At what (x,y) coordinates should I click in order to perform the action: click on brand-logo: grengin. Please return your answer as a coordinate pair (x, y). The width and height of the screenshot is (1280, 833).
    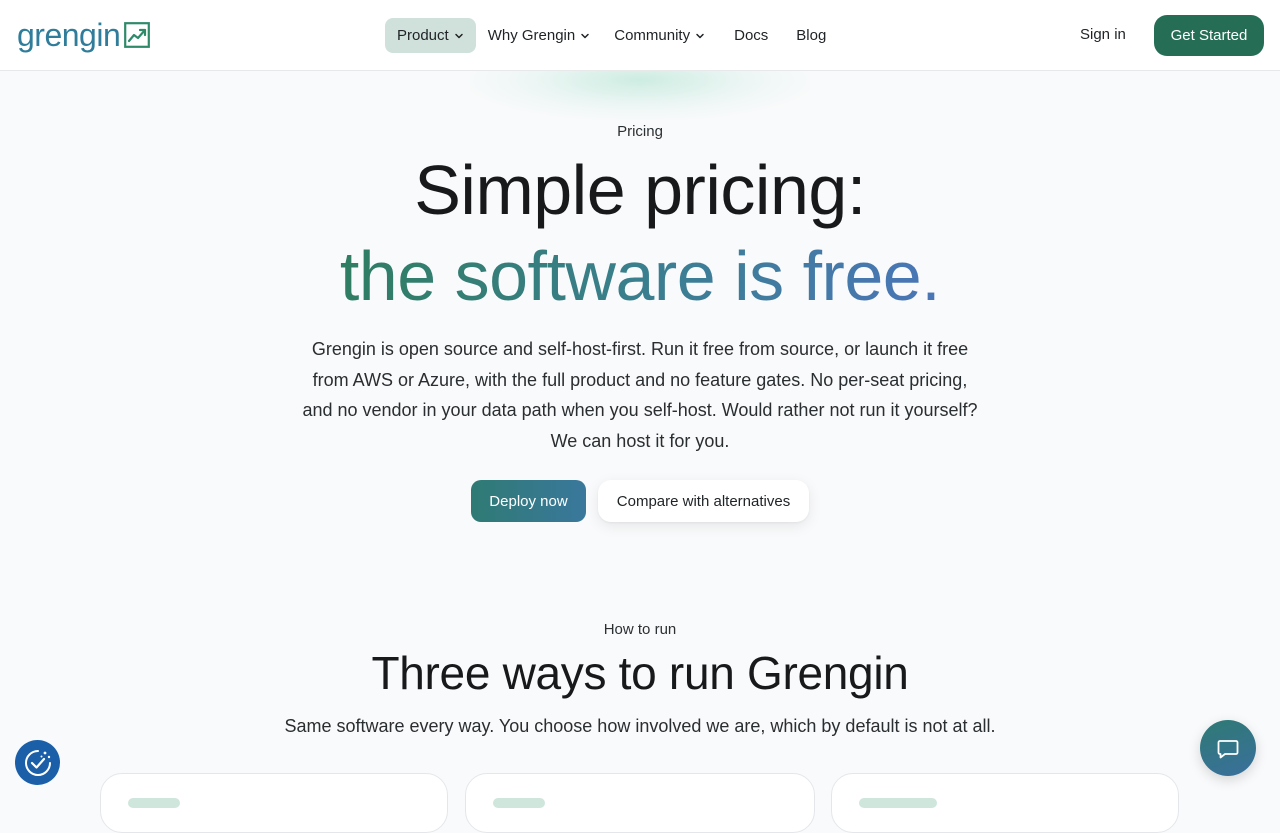
    Looking at the image, I should click on (84, 35).